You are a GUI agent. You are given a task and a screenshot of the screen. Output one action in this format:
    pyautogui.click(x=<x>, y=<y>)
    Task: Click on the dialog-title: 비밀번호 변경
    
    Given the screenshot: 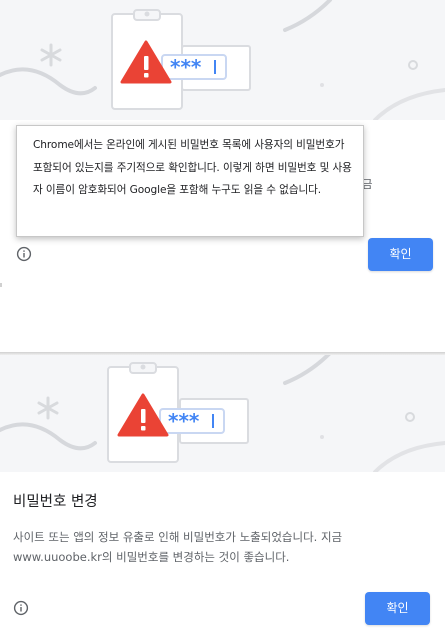 What is the action you would take?
    pyautogui.click(x=55, y=502)
    